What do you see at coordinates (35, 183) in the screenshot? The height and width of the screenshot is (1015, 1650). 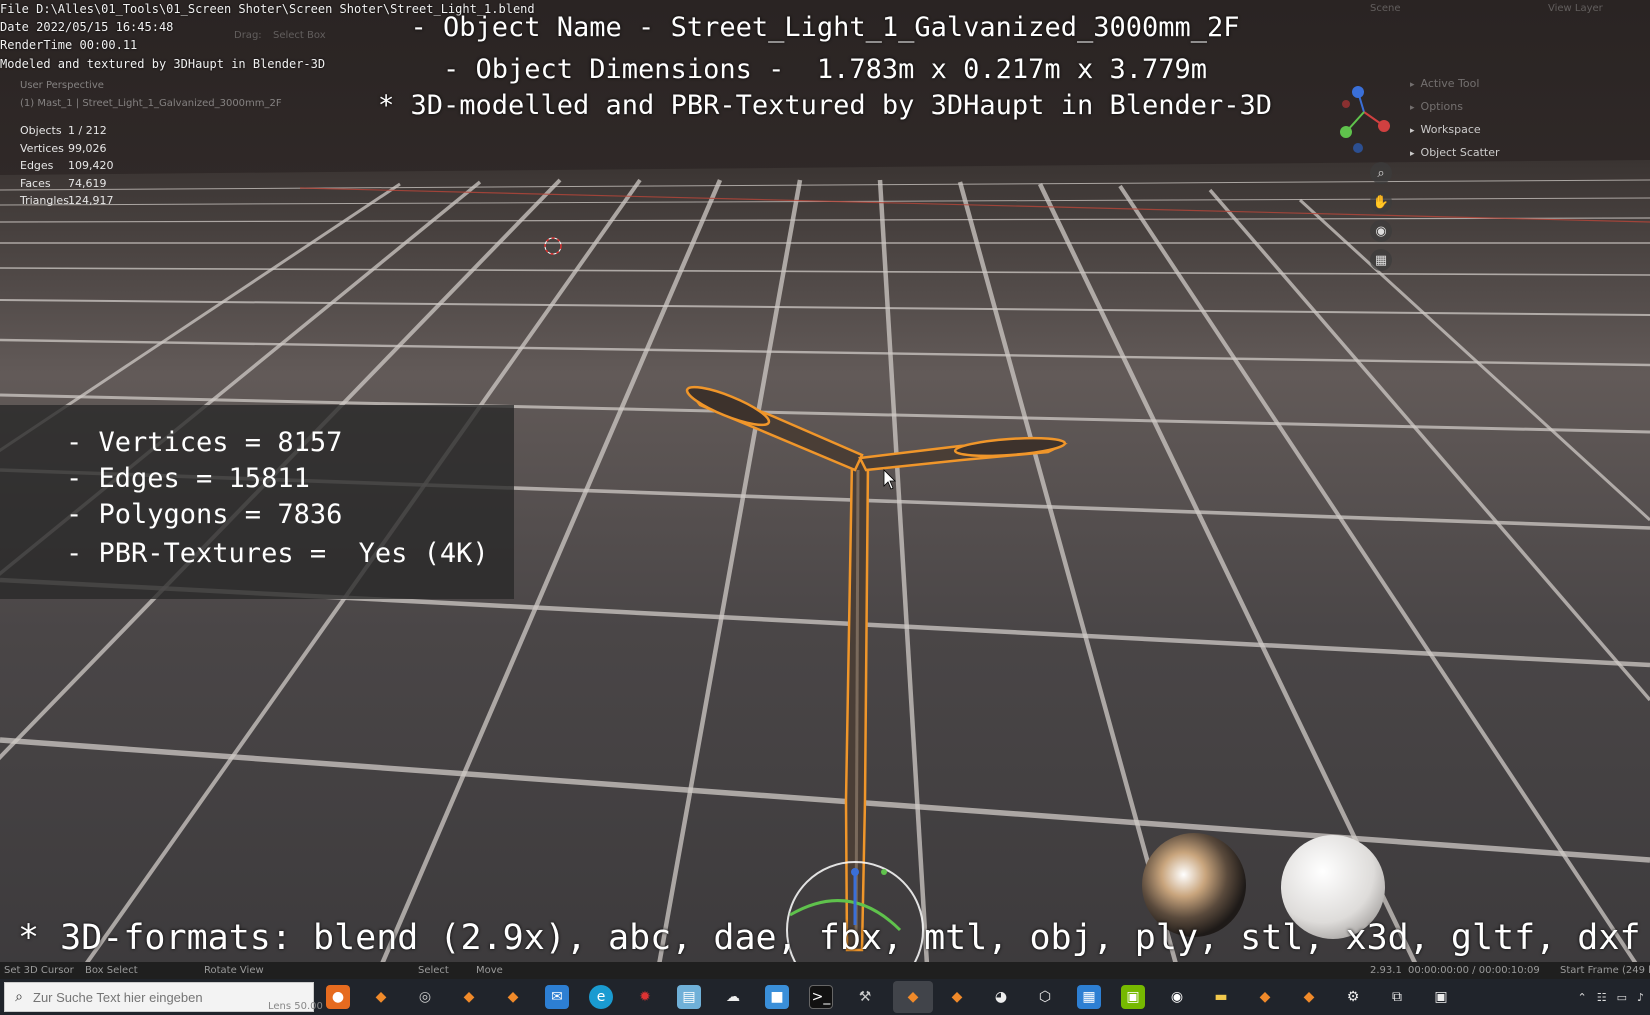 I see `stat-key: Faces` at bounding box center [35, 183].